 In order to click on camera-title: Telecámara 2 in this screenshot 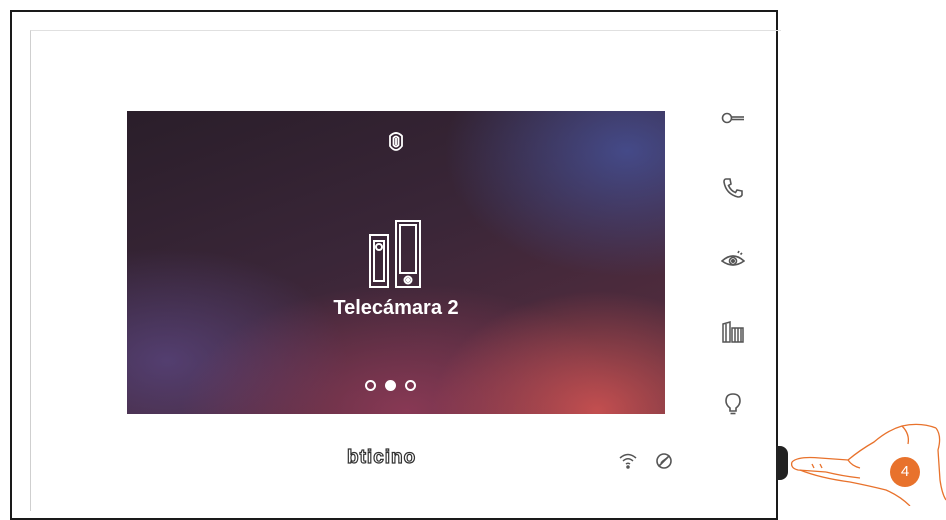, I will do `click(396, 308)`.